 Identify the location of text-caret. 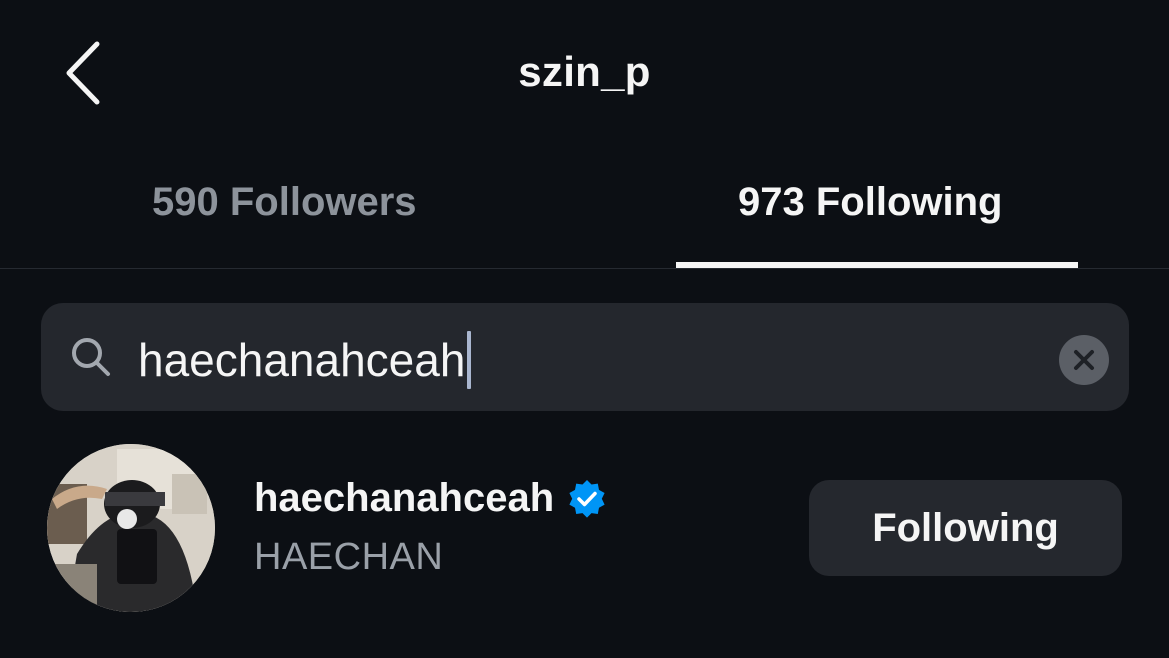
(469, 360).